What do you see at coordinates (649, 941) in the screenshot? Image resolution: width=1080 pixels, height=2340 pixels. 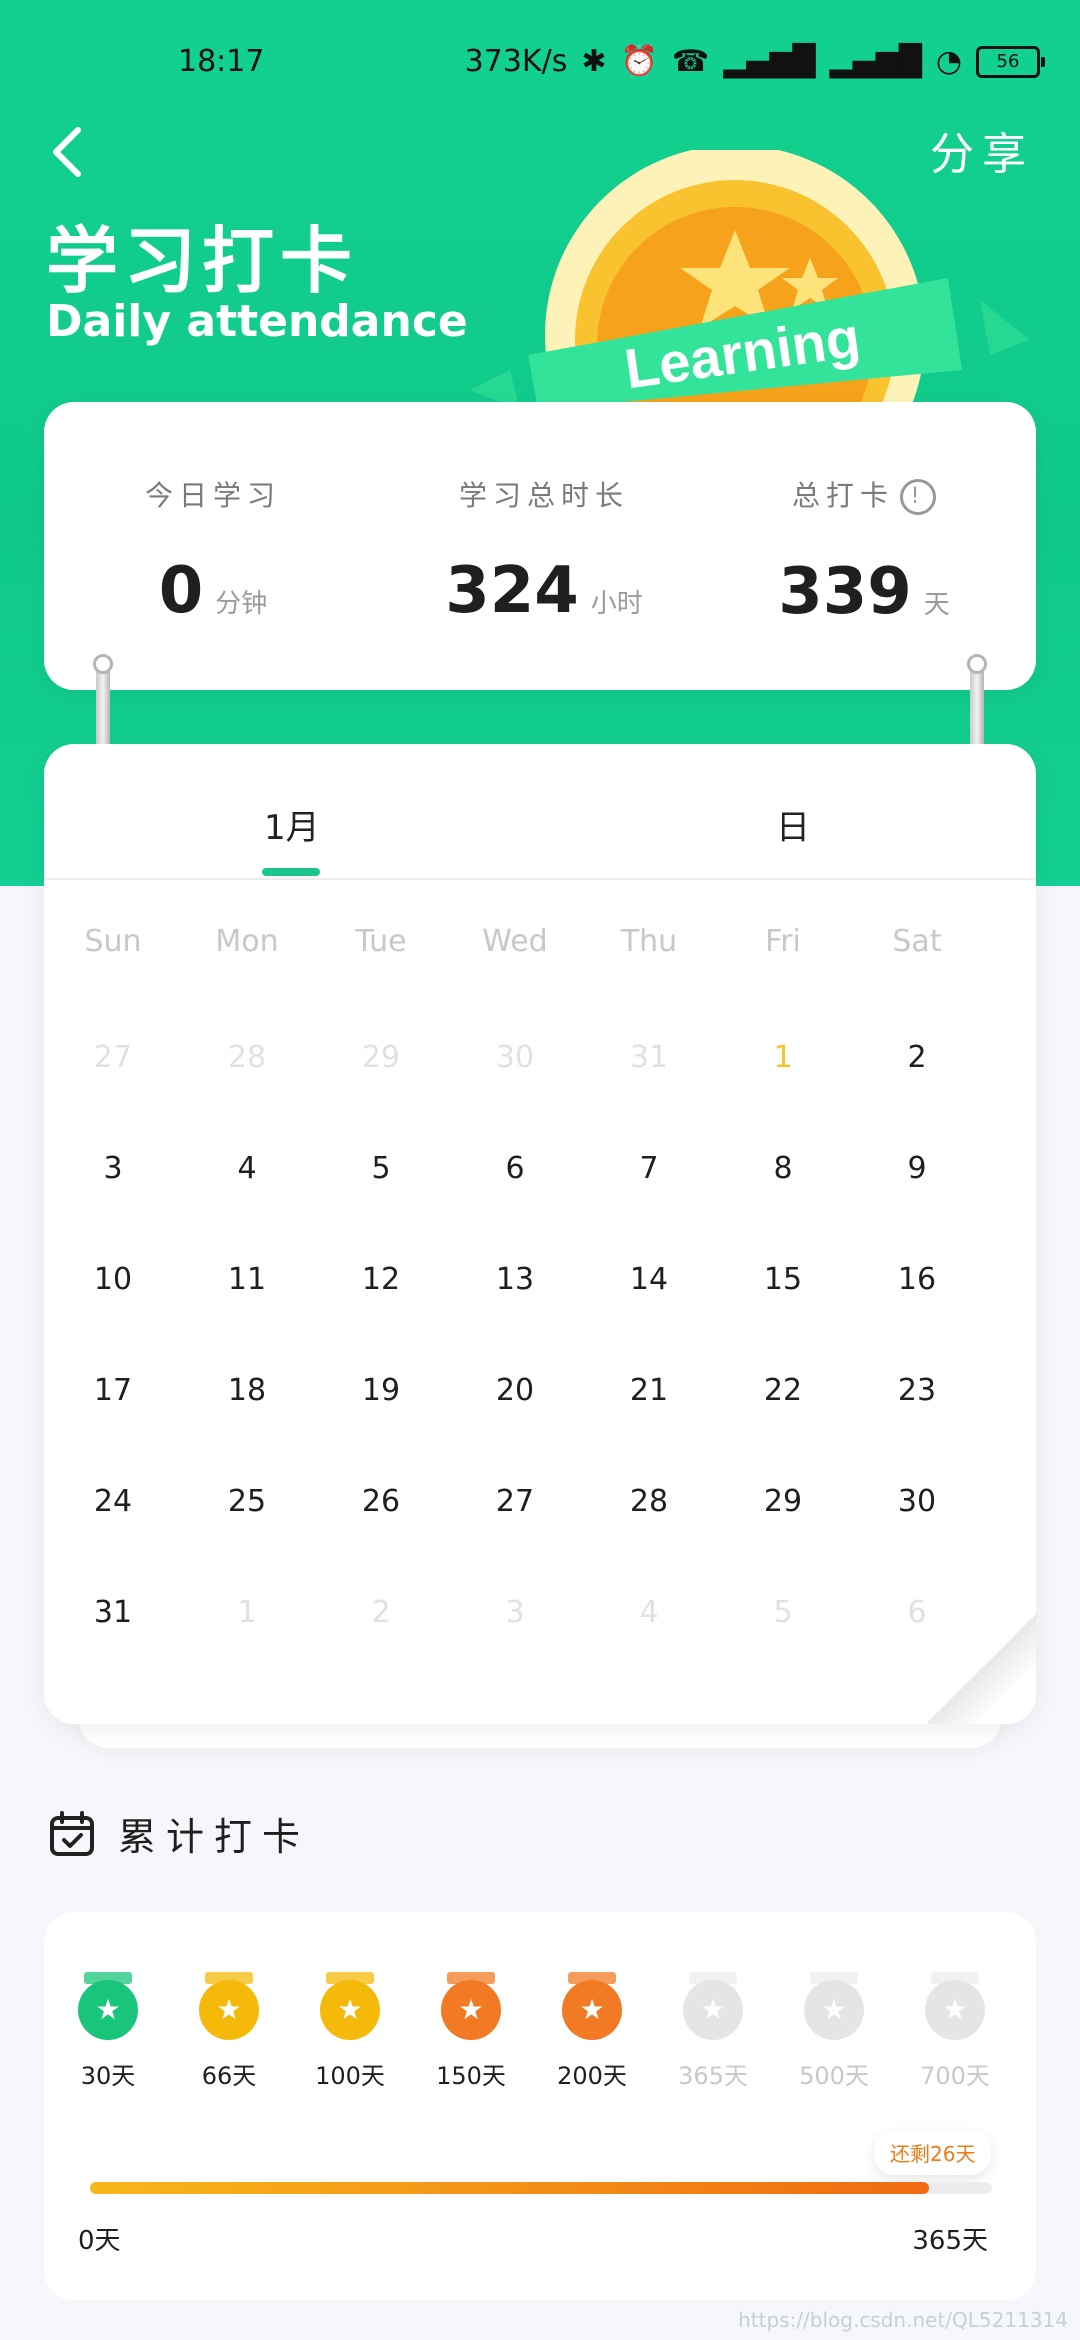 I see `weekday-label: Thu` at bounding box center [649, 941].